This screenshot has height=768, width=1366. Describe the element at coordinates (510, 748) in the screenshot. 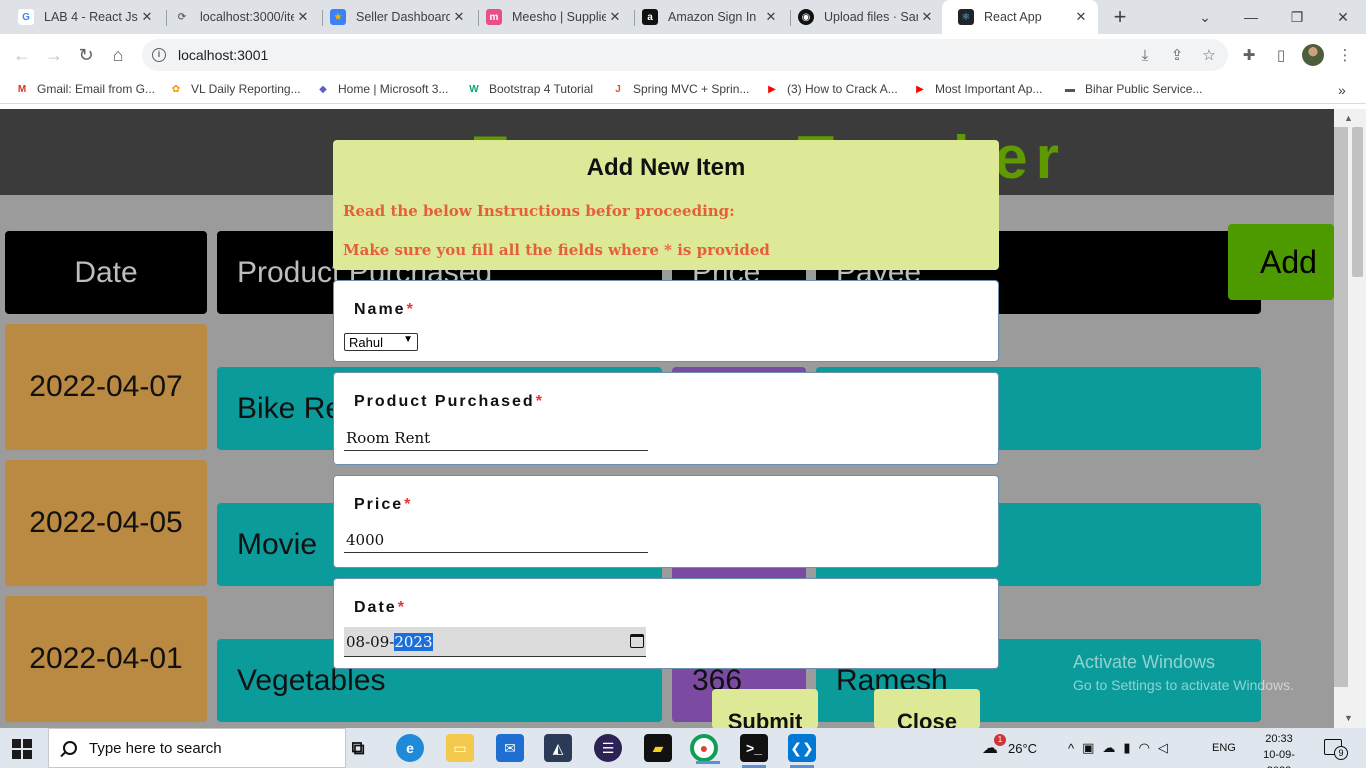

I see `mail-icon: ✉` at that location.